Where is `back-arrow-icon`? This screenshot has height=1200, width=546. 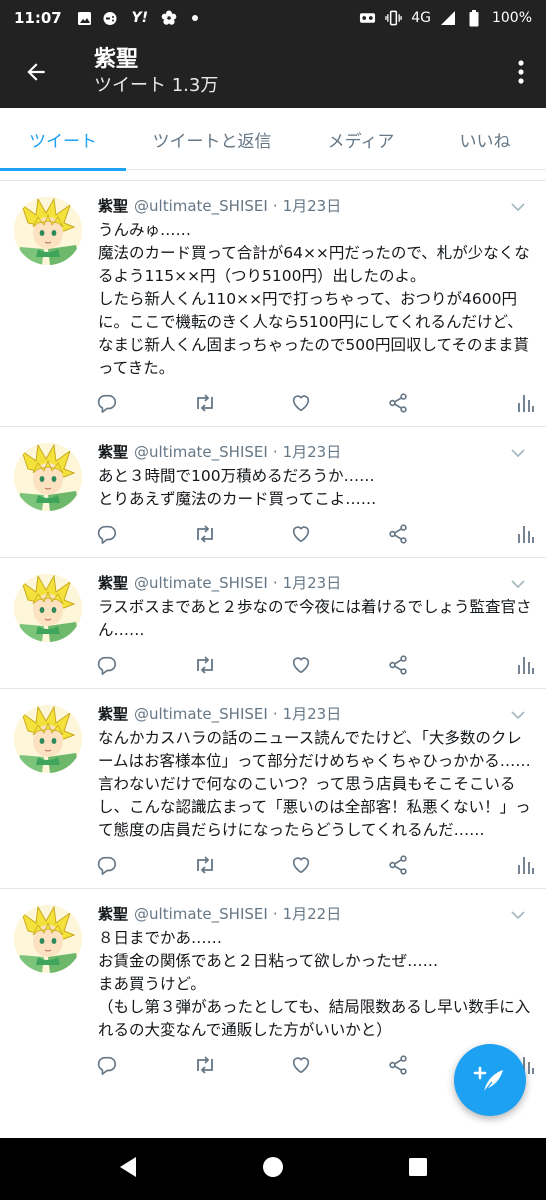
back-arrow-icon is located at coordinates (36, 72).